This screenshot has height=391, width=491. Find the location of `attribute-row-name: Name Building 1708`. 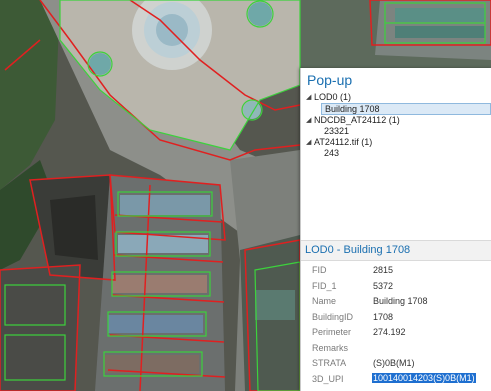

attribute-row-name: Name Building 1708 is located at coordinates (370, 301).